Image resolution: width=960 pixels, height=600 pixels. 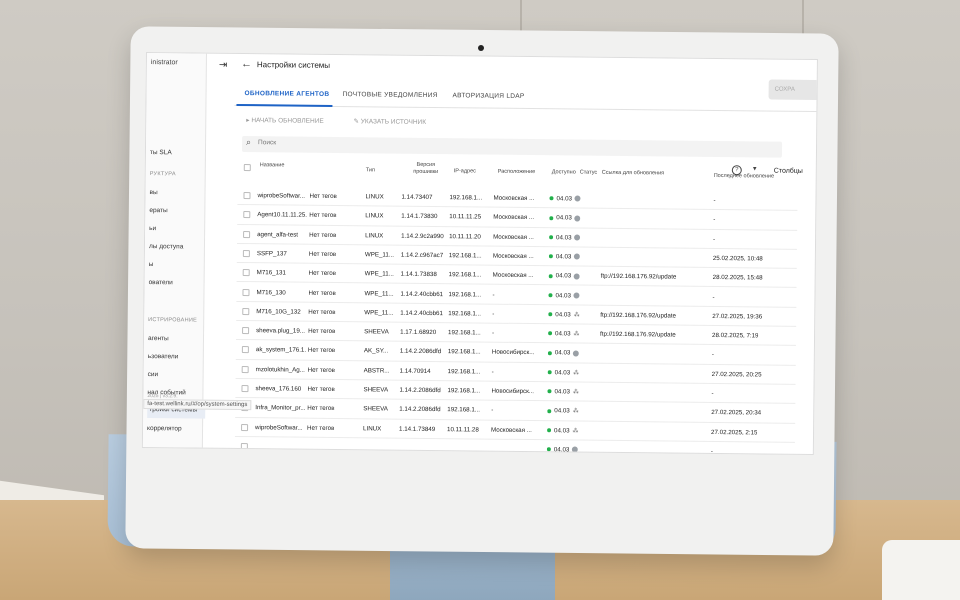 What do you see at coordinates (417, 429) in the screenshot?
I see `cell-ver: 1.14.1.73849` at bounding box center [417, 429].